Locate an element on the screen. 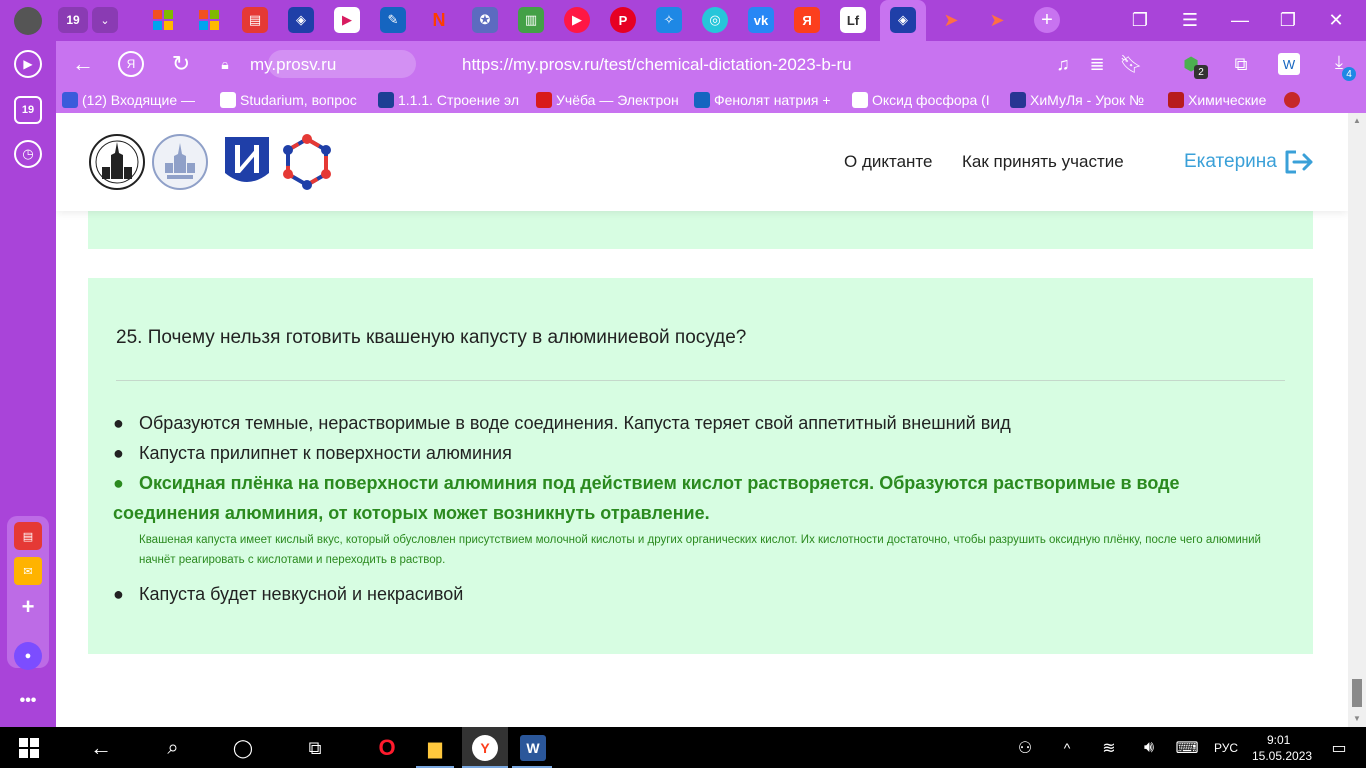  answer-text: Капуста будет невкусной и некрасивой is located at coordinates (301, 594).